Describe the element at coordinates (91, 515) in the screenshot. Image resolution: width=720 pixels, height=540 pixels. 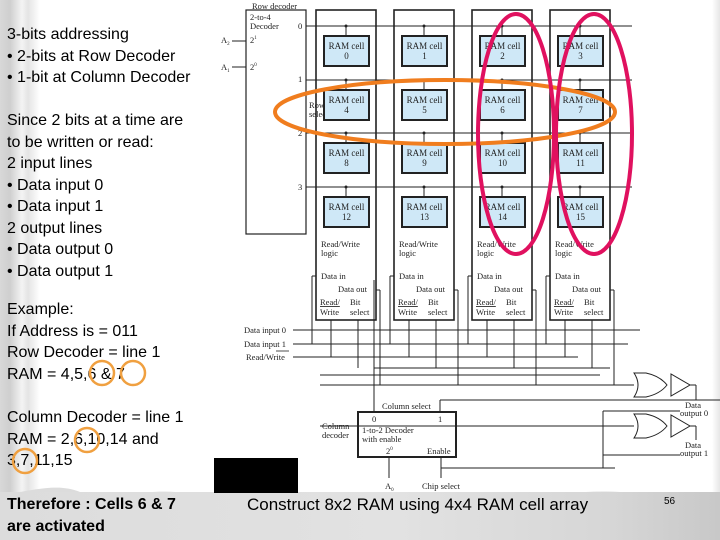
I see `conclusion-text: Therefore : Cells 6 & 7 are activated` at that location.